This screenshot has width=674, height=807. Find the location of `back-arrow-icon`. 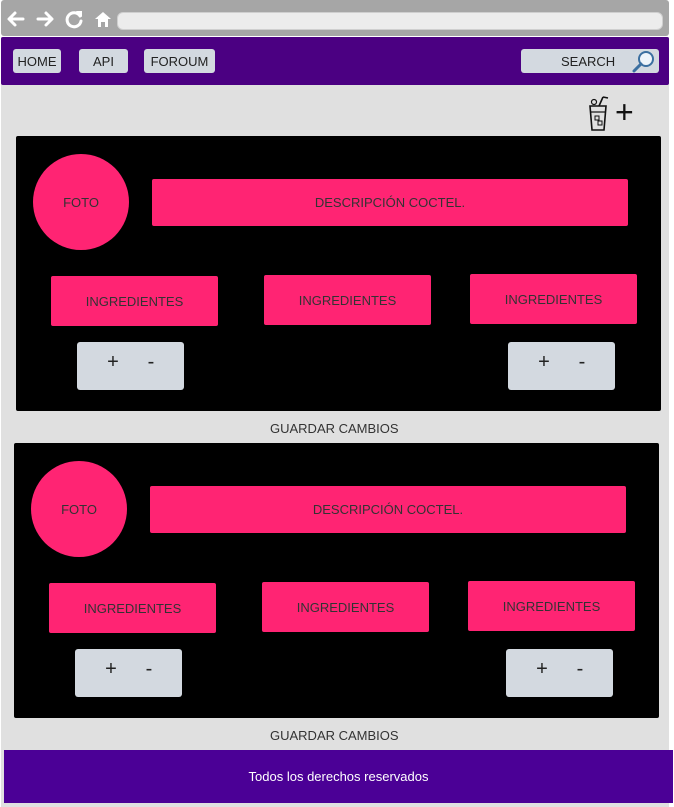

back-arrow-icon is located at coordinates (16, 19).